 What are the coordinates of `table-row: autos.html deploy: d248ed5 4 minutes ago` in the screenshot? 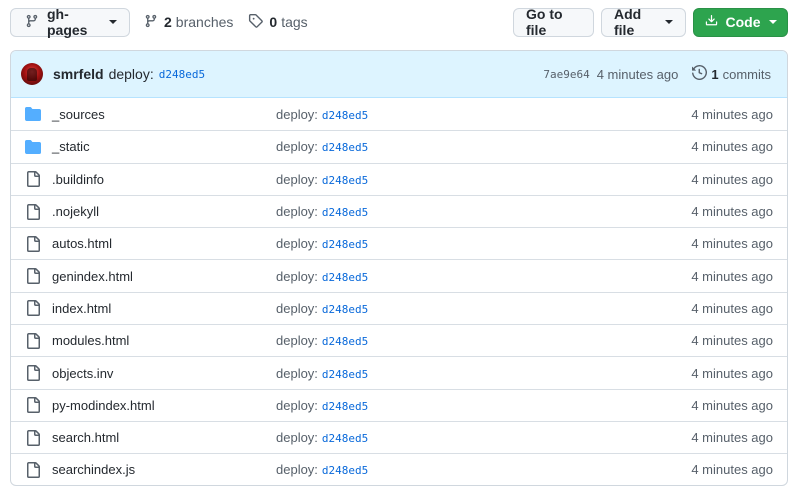 It's located at (399, 243).